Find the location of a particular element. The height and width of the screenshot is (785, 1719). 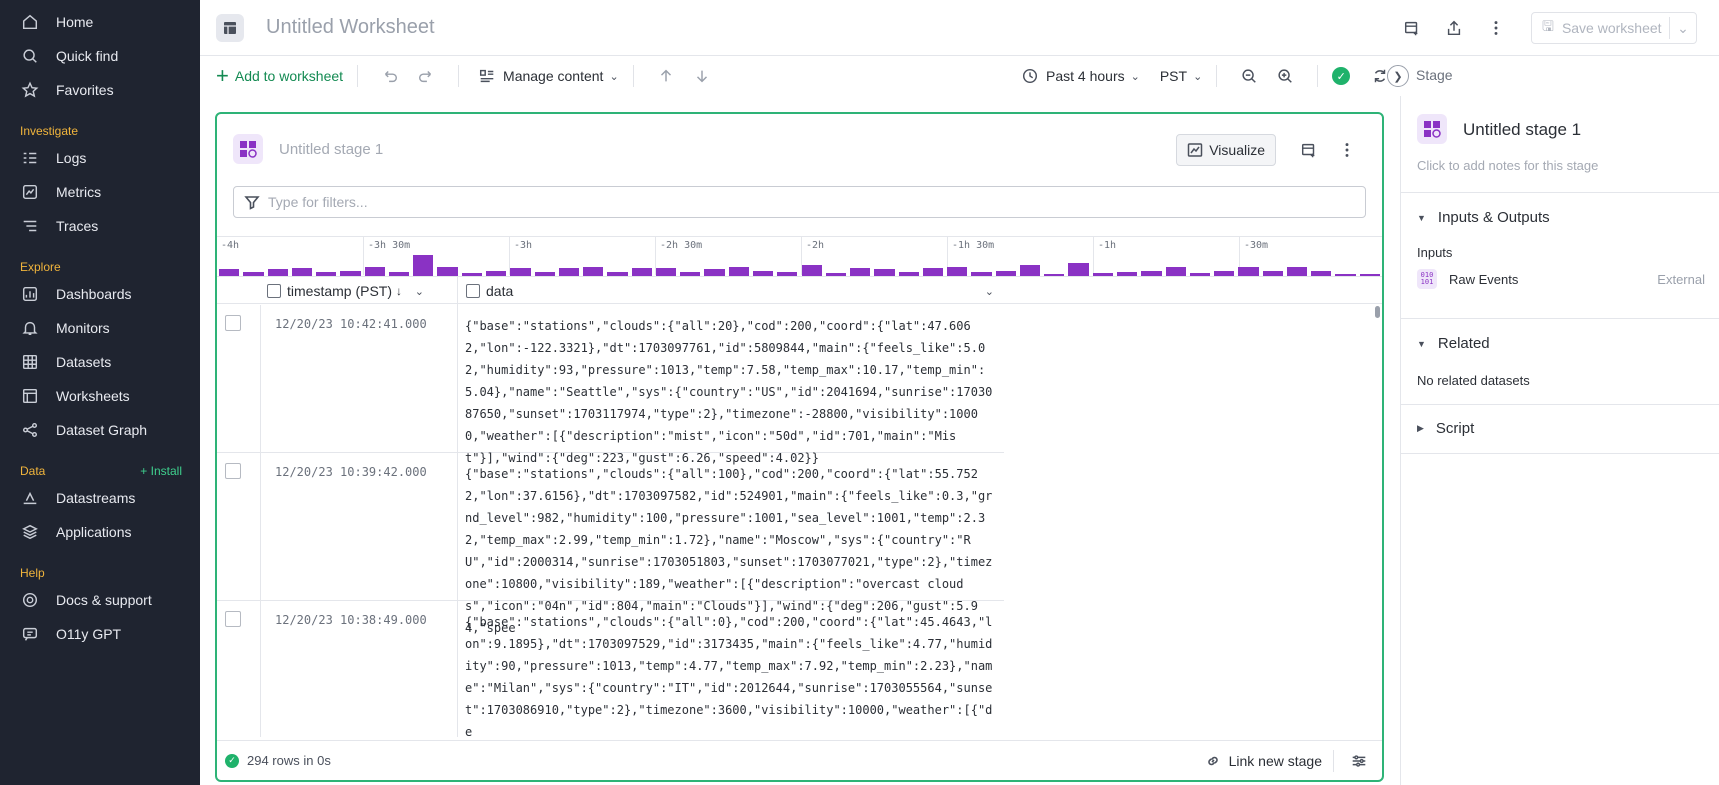

settings-sliders-icon is located at coordinates (1359, 761).